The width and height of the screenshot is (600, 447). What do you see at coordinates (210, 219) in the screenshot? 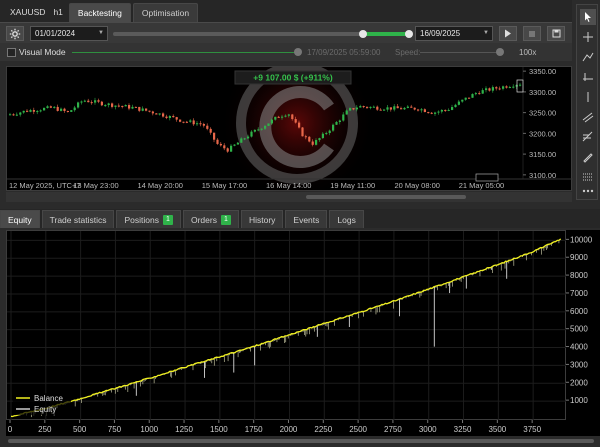
I see `tab-orders: Orders 1` at bounding box center [210, 219].